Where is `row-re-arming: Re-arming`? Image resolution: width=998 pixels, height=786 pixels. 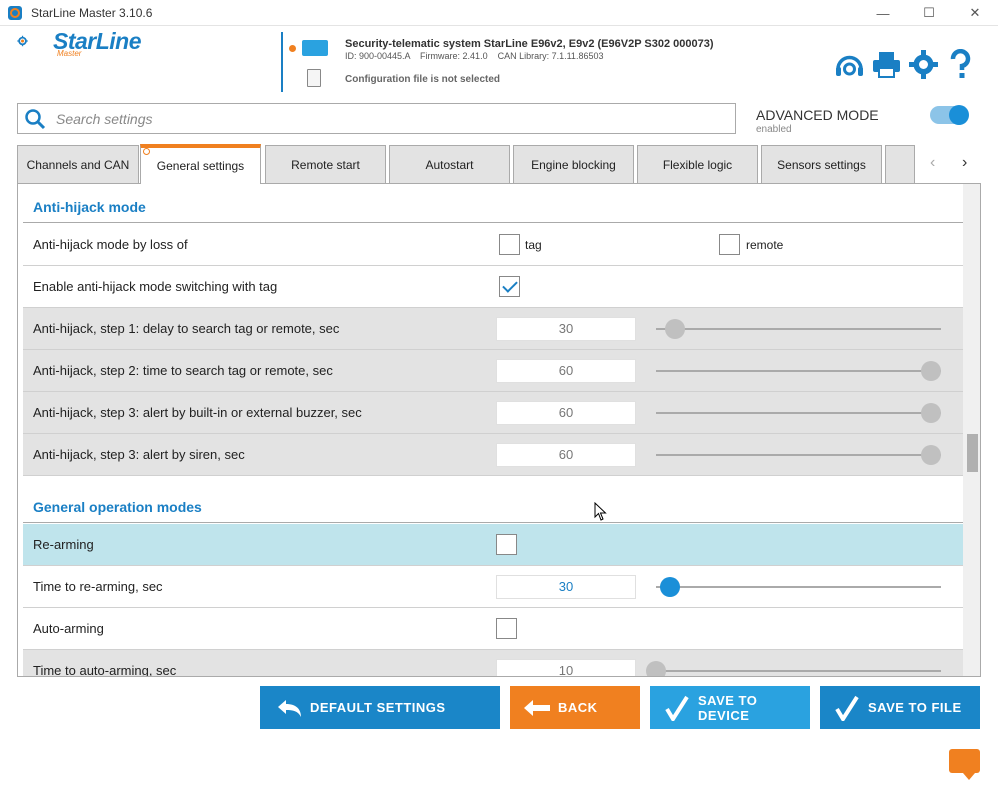
row-re-arming: Re-arming is located at coordinates (493, 545).